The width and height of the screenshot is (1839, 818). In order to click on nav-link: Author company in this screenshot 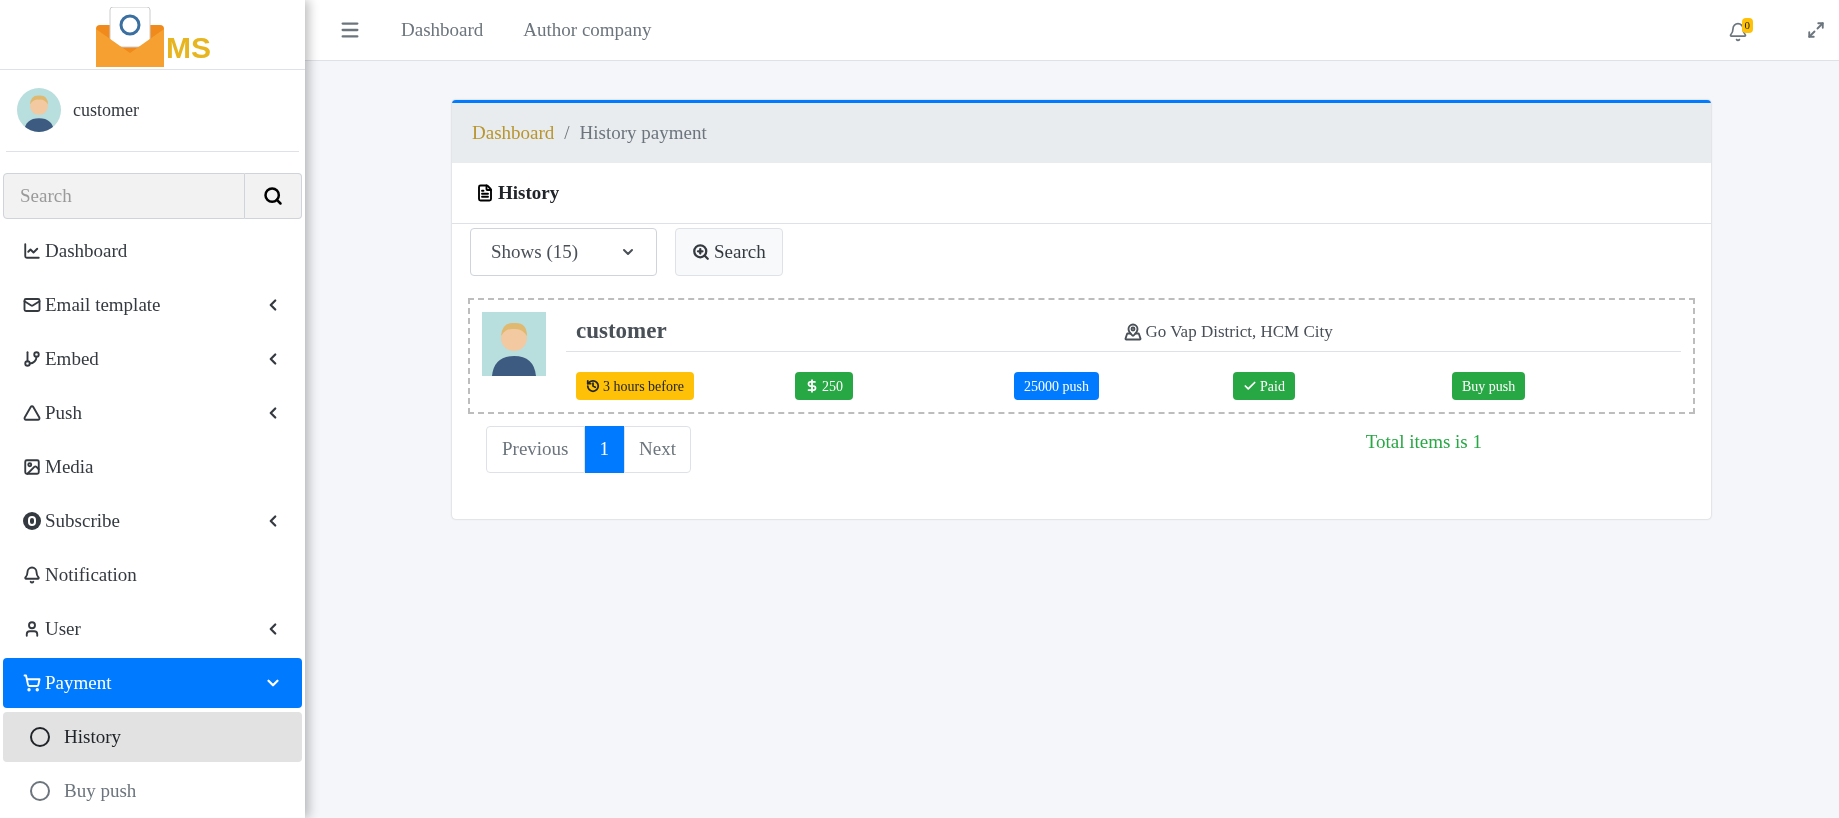, I will do `click(587, 30)`.